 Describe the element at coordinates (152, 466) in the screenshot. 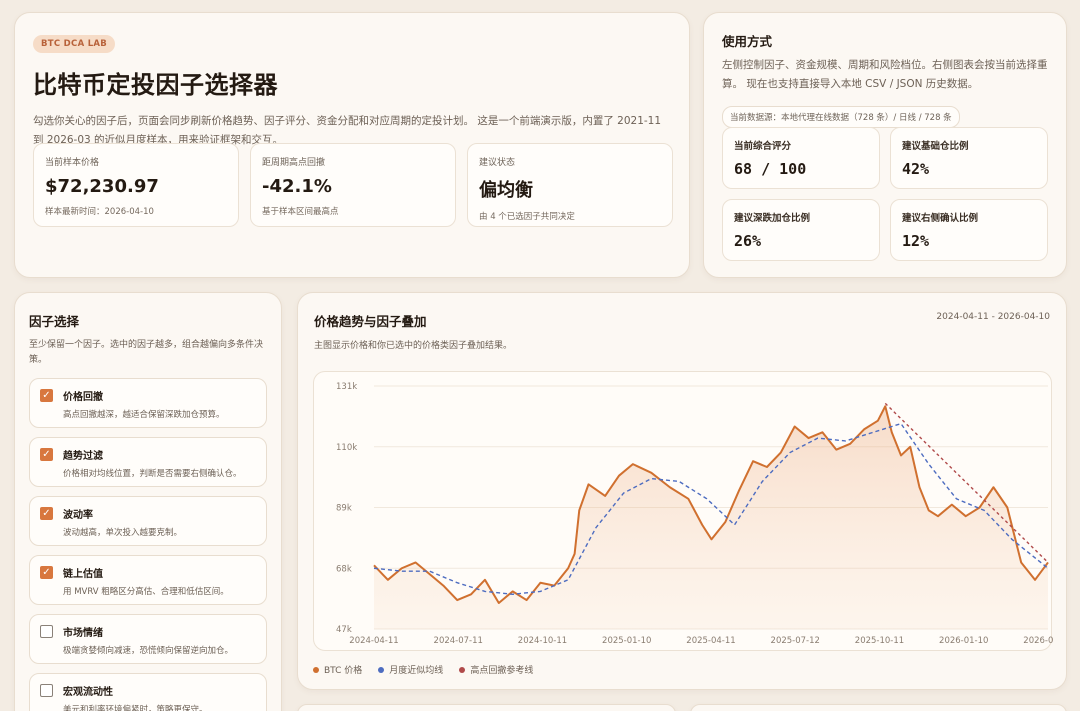

I see `factor-text: 趋势过滤价格相对均线位置，判断是否需要右侧确认仓。` at that location.